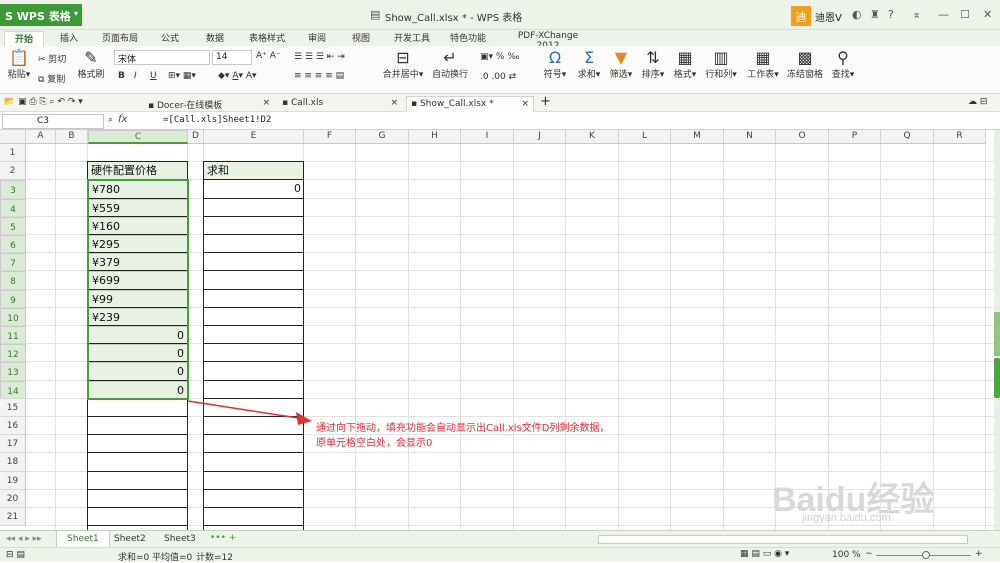 This screenshot has width=1000, height=563. What do you see at coordinates (555, 65) in the screenshot?
I see `symbol-button: Ω 符号▾` at bounding box center [555, 65].